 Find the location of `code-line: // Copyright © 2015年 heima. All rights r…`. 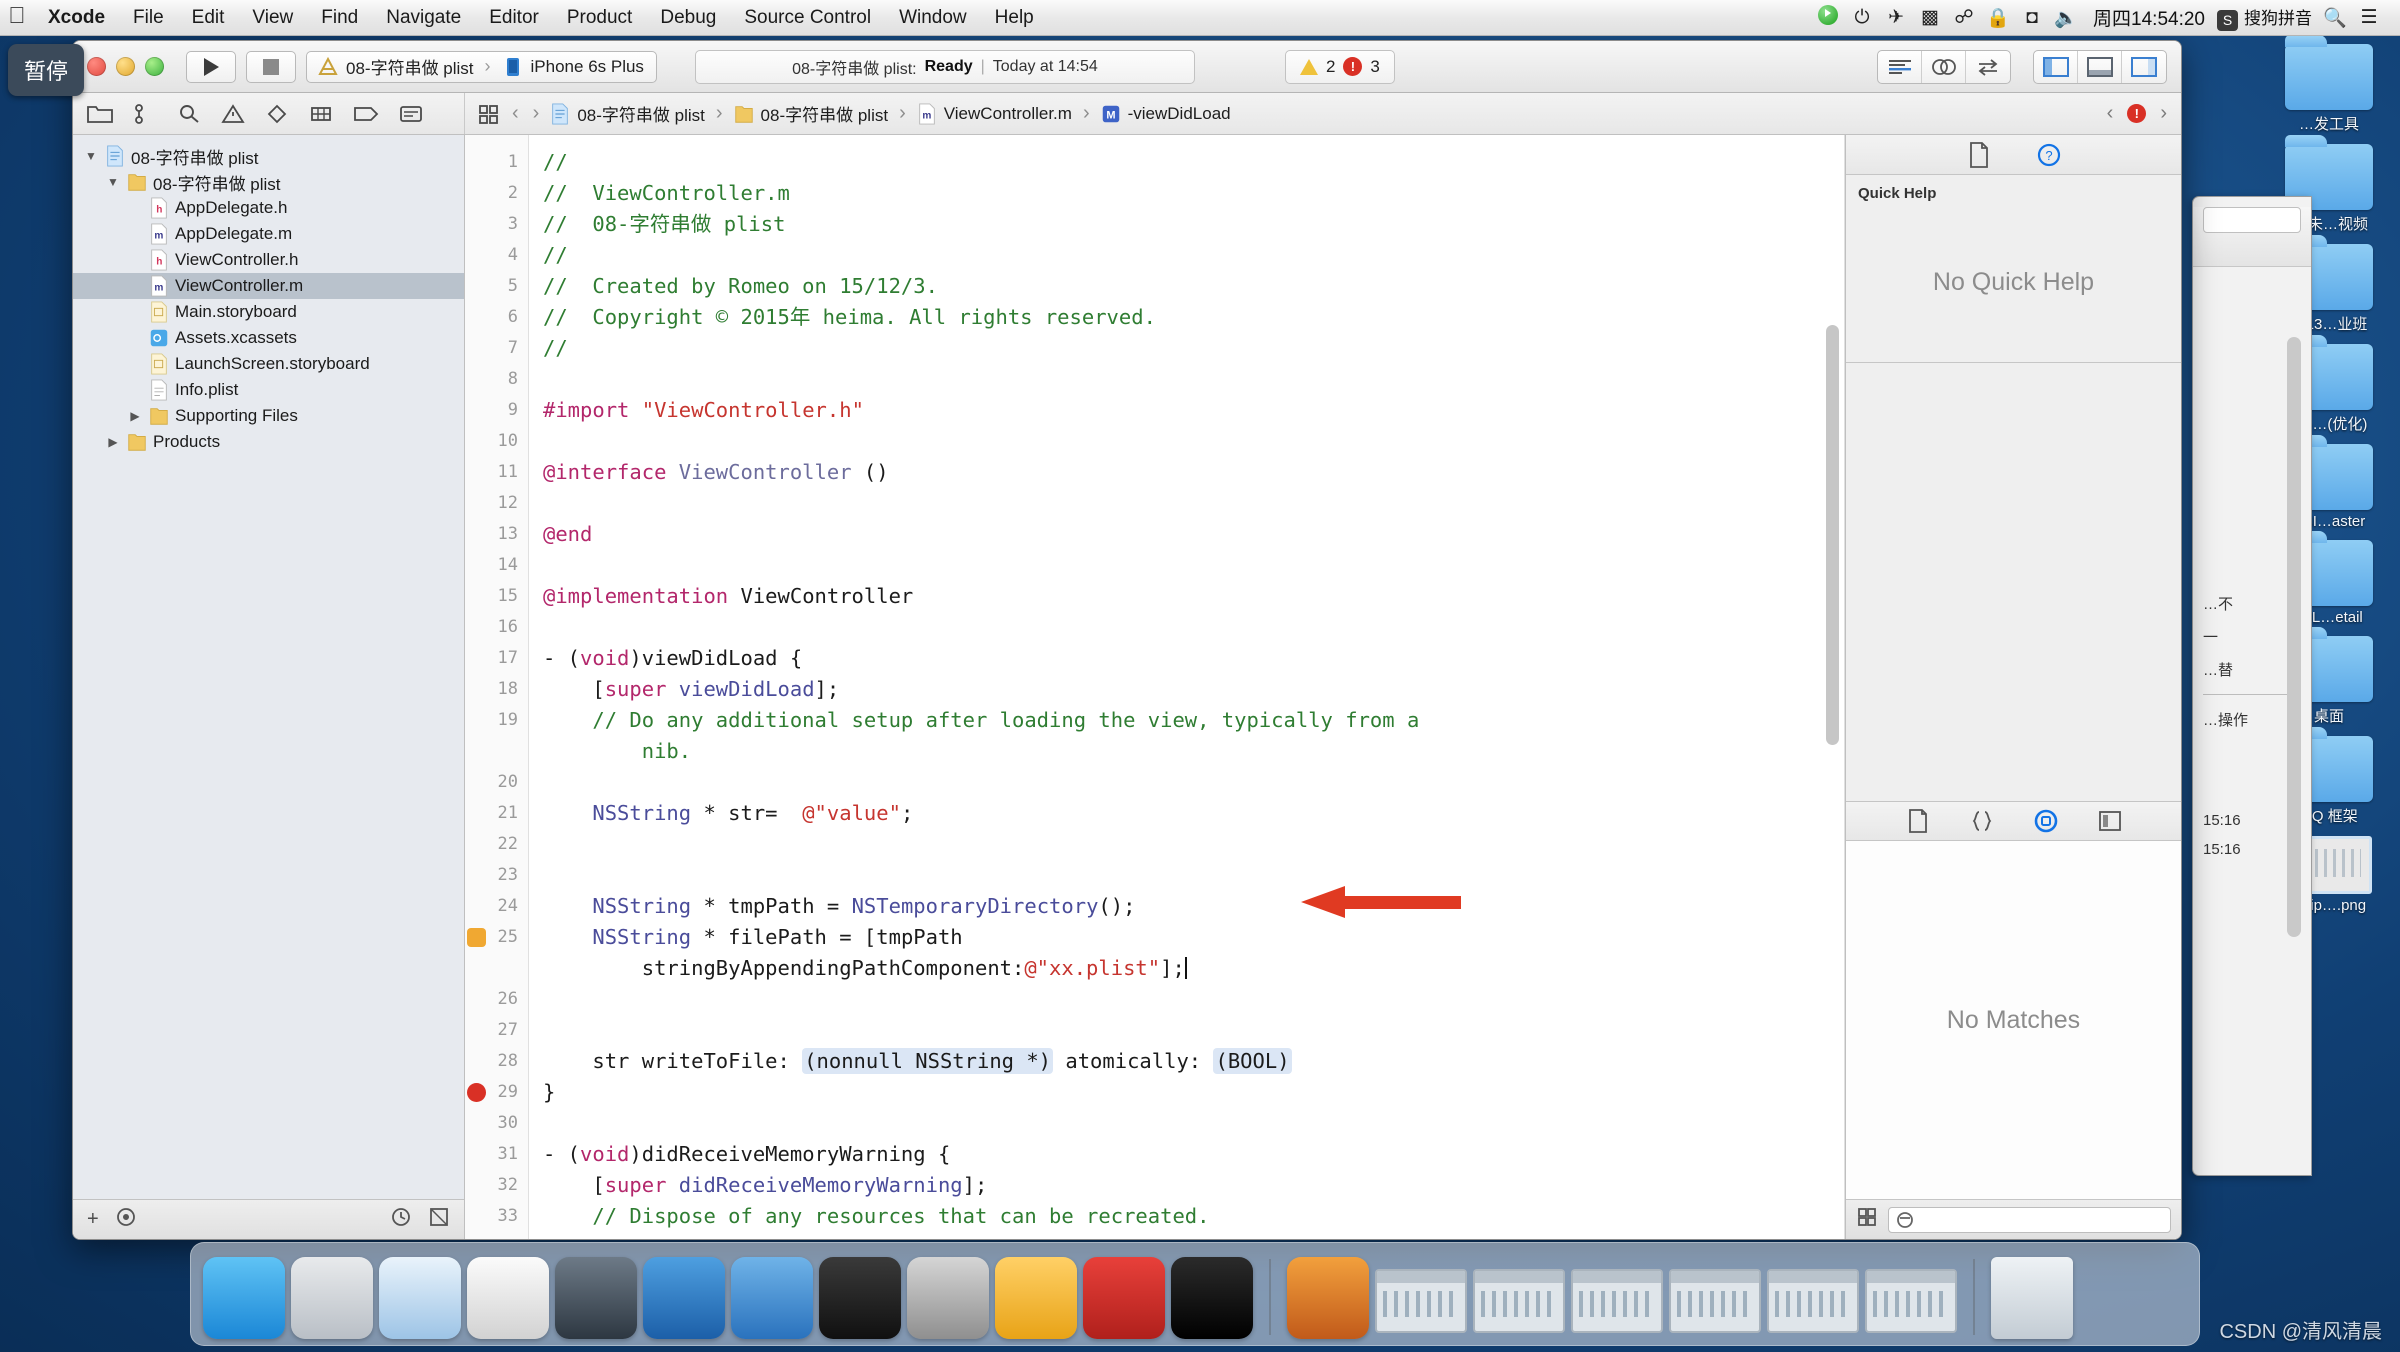

code-line: // Copyright © 2015年 heima. All rights r… is located at coordinates (1194, 317).